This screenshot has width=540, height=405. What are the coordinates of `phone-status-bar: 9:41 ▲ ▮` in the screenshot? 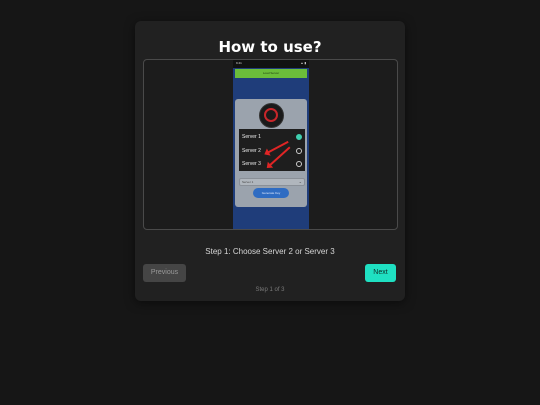 It's located at (271, 64).